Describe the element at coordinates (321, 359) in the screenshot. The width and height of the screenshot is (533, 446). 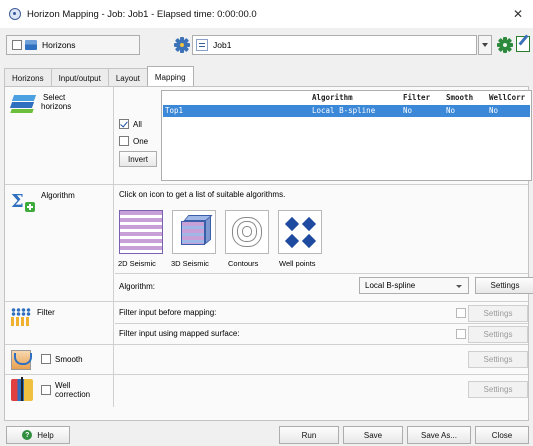
I see `smooth-body: Settings` at that location.